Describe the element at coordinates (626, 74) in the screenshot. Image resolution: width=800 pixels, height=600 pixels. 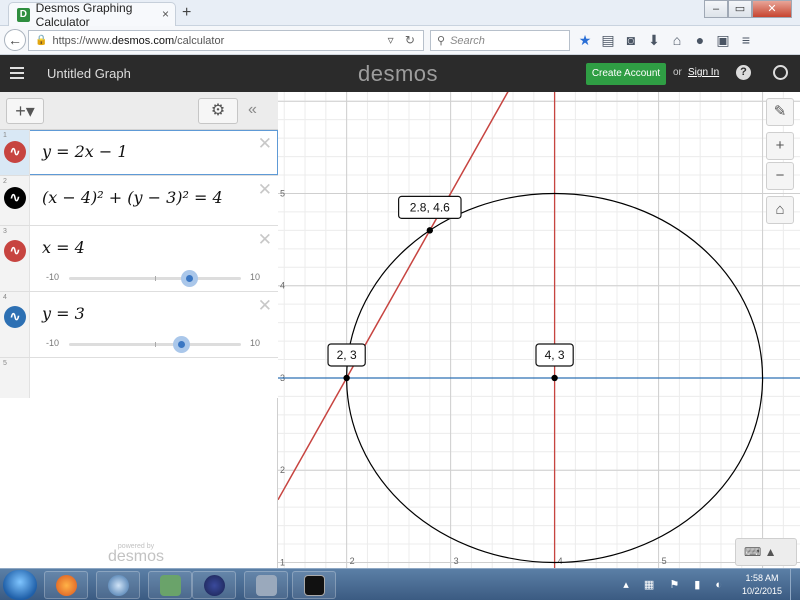
I see `create-account-button: Create Account` at that location.